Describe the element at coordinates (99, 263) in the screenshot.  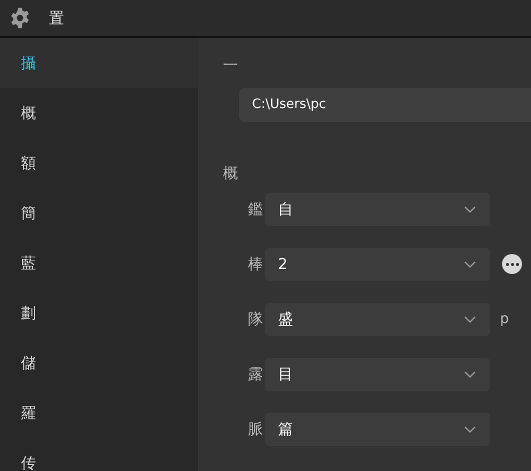
I see `sidebar-item: 藍` at that location.